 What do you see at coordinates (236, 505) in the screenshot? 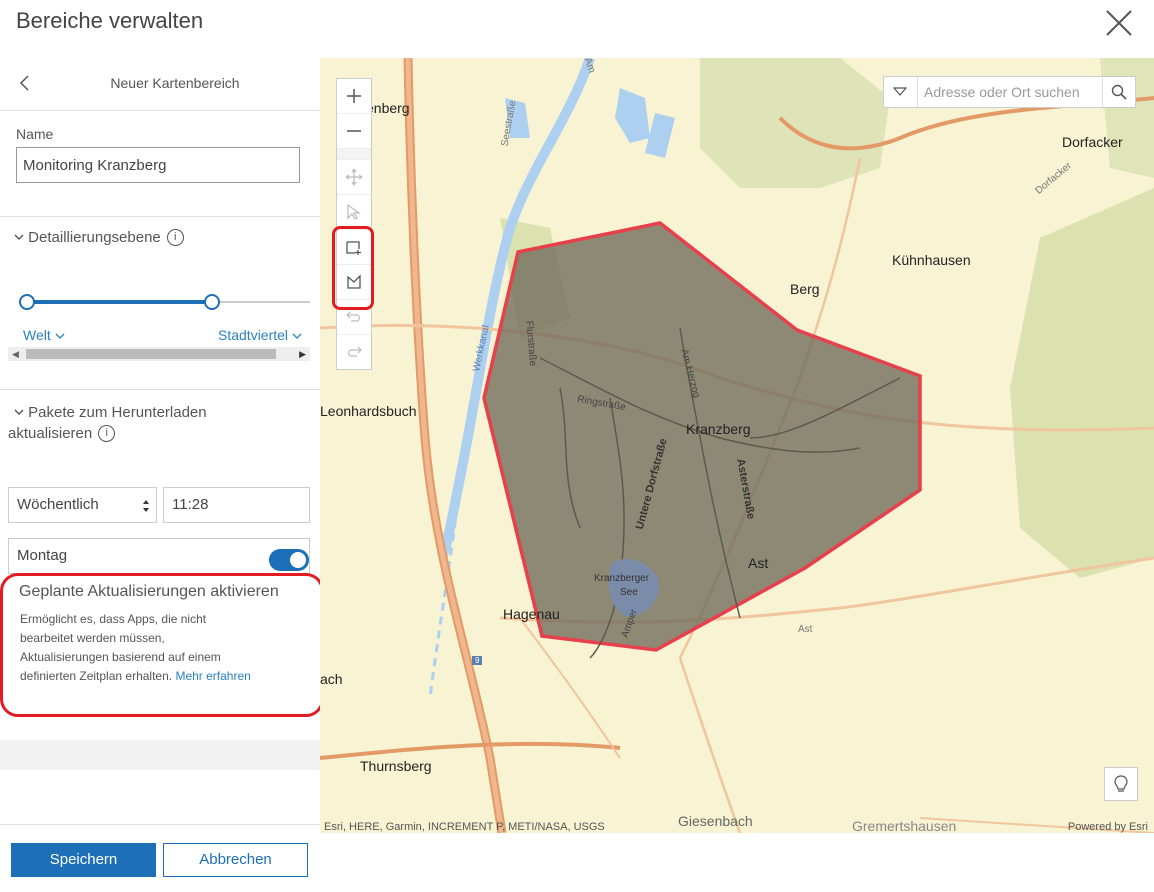
I see `time-input: 11:28` at bounding box center [236, 505].